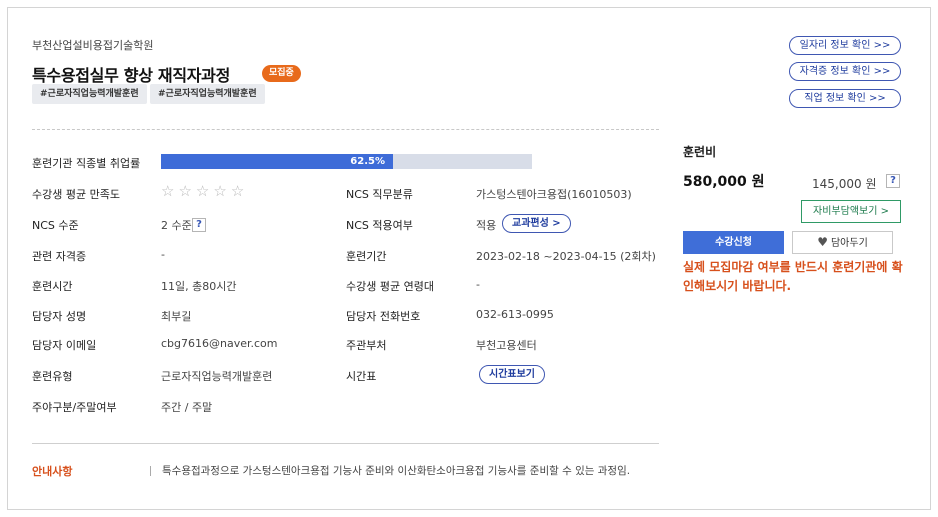 The height and width of the screenshot is (517, 938). What do you see at coordinates (367, 161) in the screenshot?
I see `employment-rate-value: 62.5%` at bounding box center [367, 161].